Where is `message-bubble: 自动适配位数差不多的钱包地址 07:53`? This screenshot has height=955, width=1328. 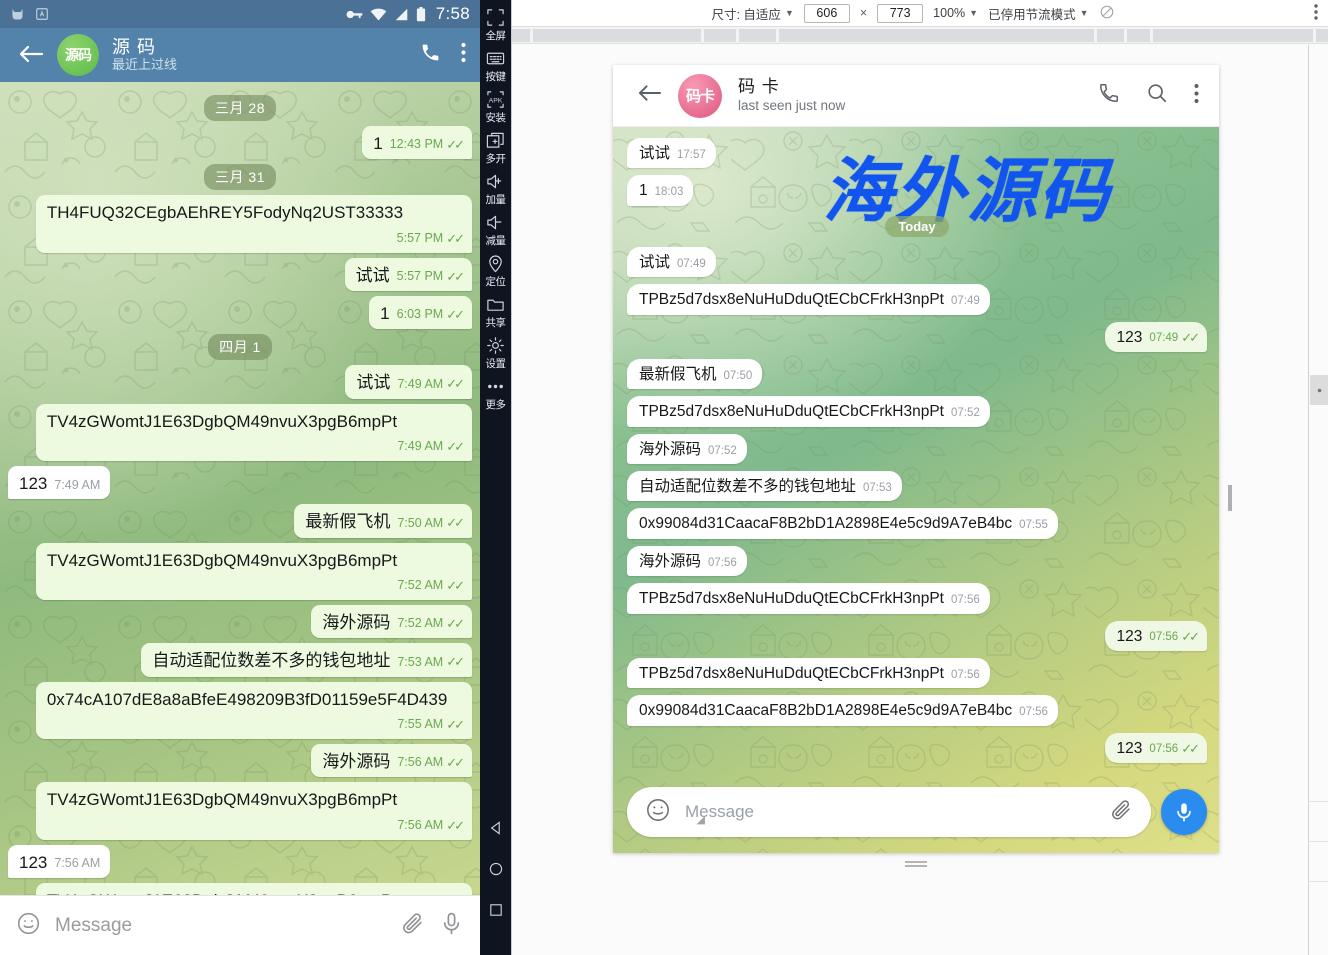
message-bubble: 自动适配位数差不多的钱包地址 07:53 is located at coordinates (764, 486).